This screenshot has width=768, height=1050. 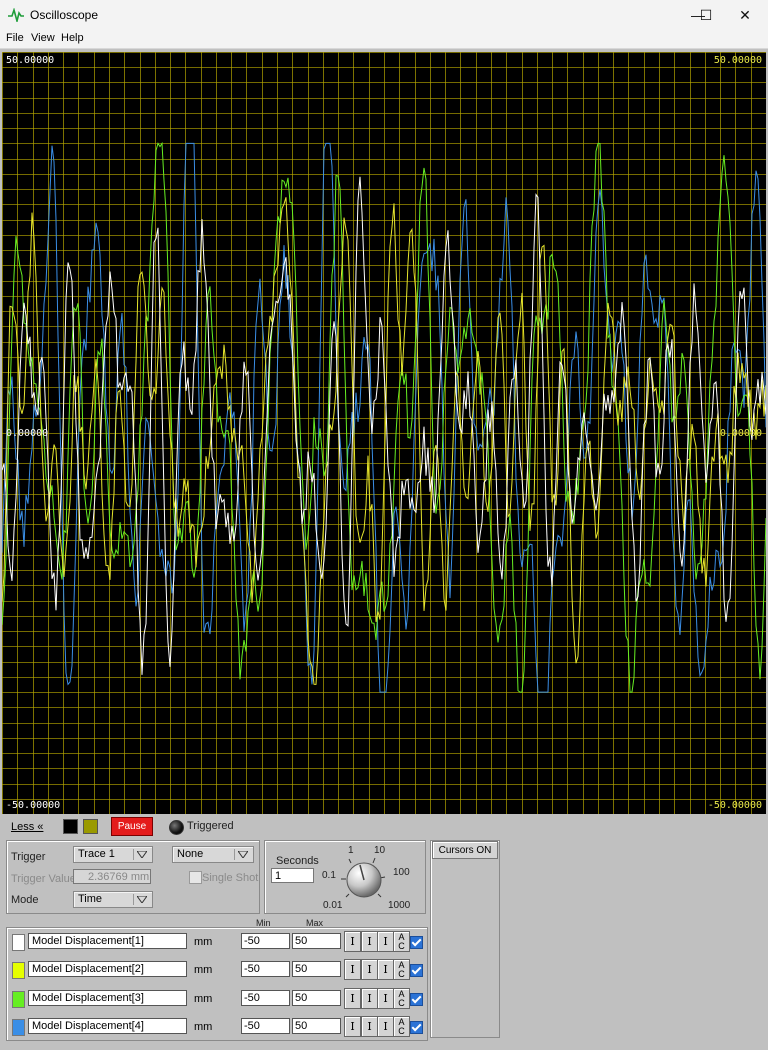 What do you see at coordinates (88, 969) in the screenshot?
I see `trace-name: Model Displacement[2]` at bounding box center [88, 969].